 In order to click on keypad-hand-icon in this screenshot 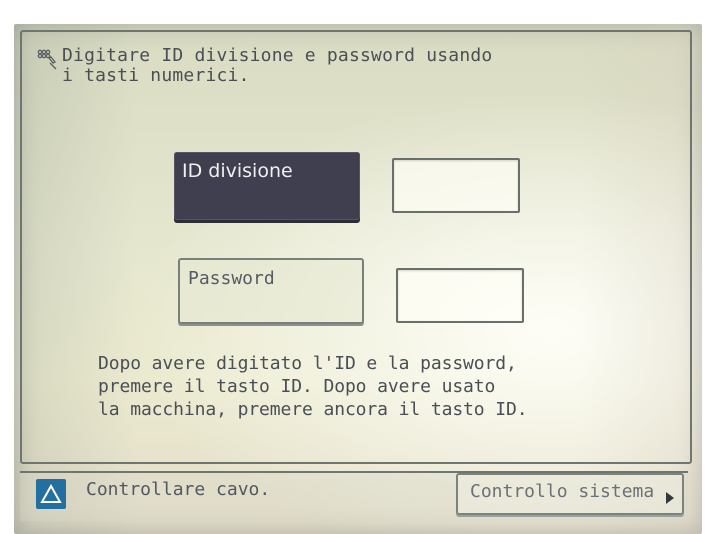, I will do `click(47, 59)`.